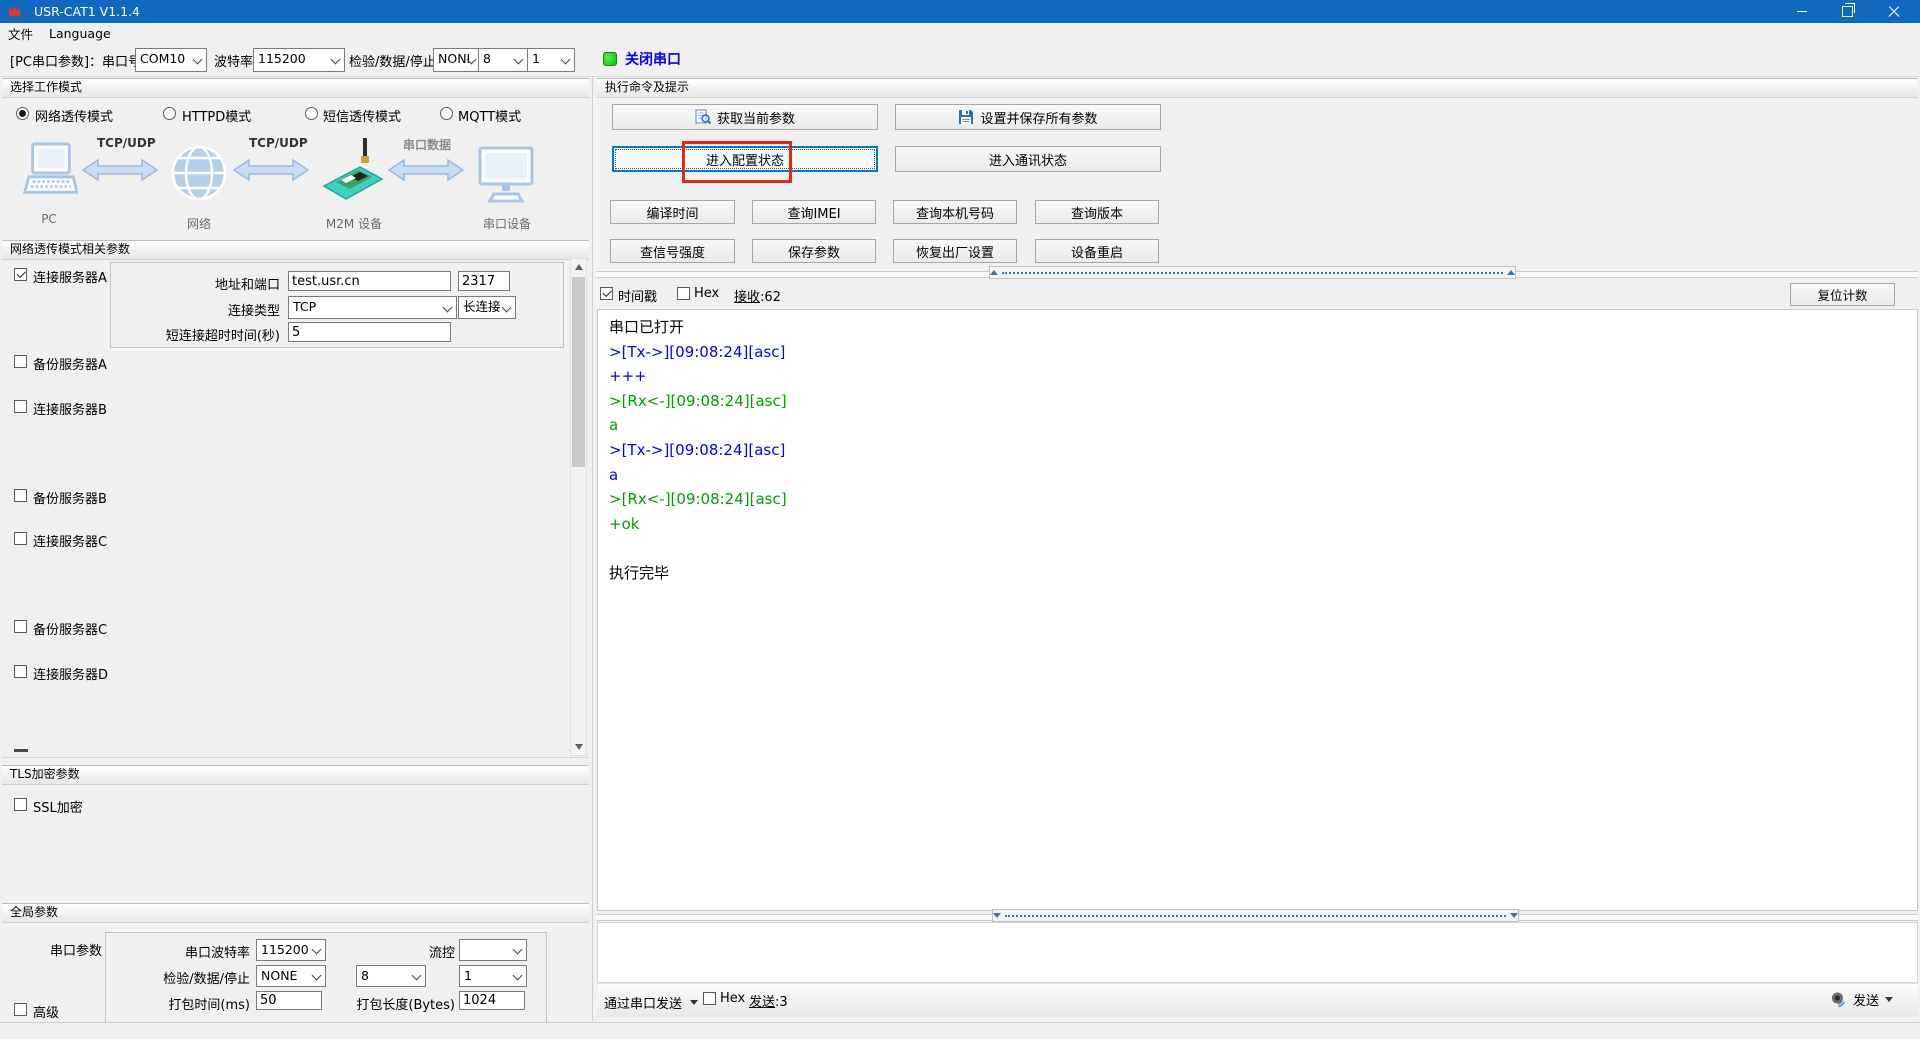 This screenshot has width=1920, height=1039. Describe the element at coordinates (71, 675) in the screenshot. I see `server-d-label: 连接服务器D` at that location.